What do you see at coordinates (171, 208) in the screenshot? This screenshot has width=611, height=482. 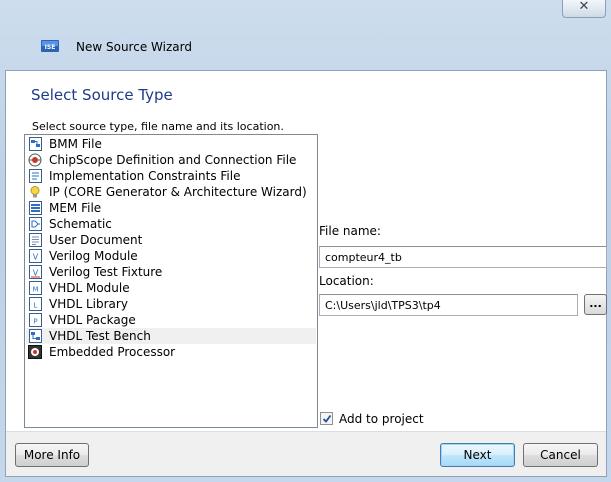 I see `source-type-item: MEM File` at bounding box center [171, 208].